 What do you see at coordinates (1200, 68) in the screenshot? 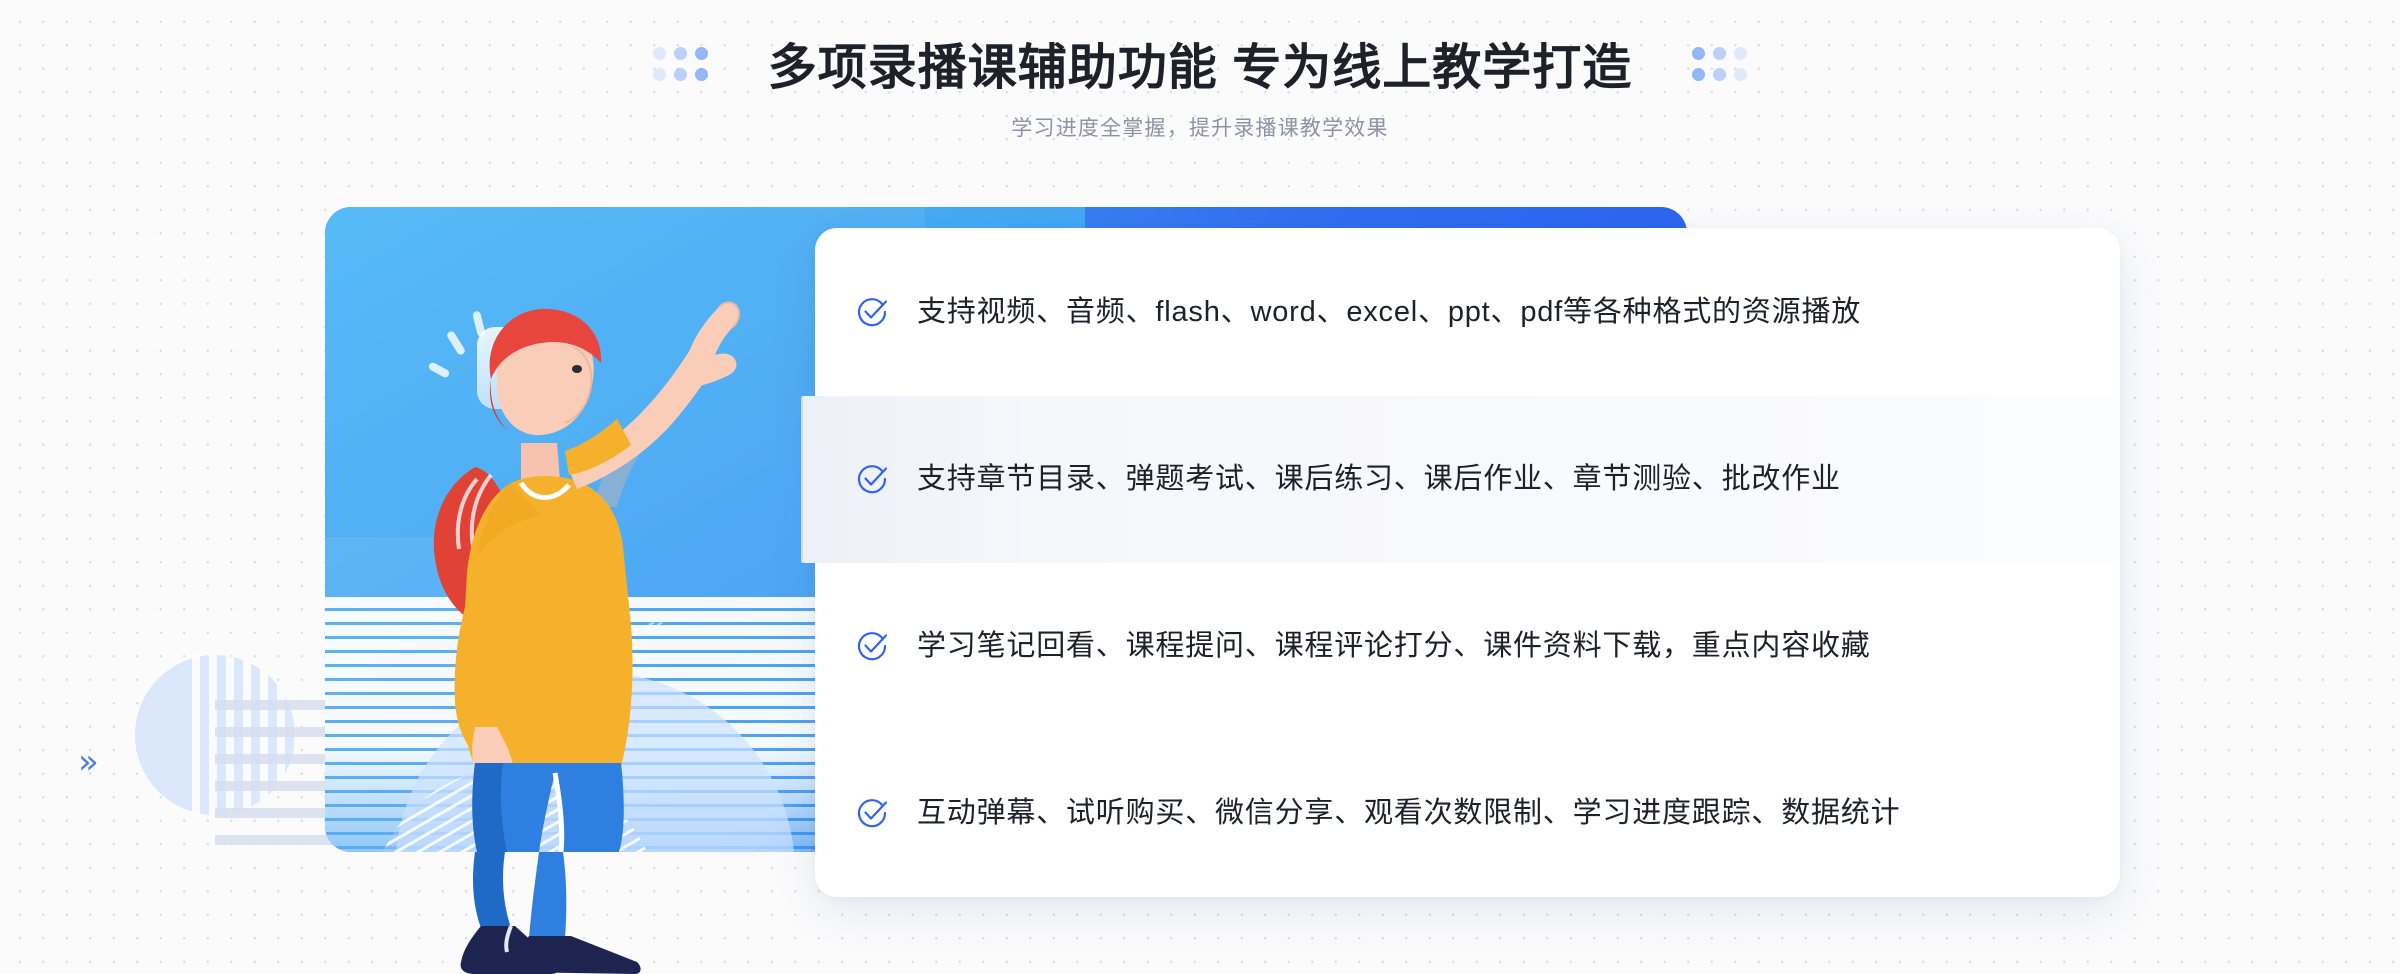
I see `page-title: 多项录播课辅助功能 专为线上教学打造` at bounding box center [1200, 68].